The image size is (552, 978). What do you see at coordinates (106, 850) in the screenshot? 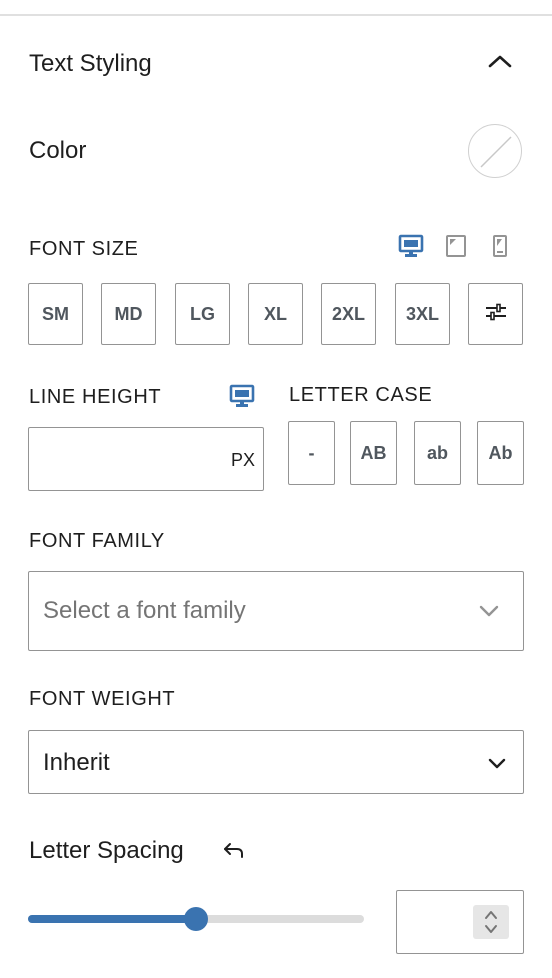
I see `letter-spacing-label: Letter Spacing` at bounding box center [106, 850].